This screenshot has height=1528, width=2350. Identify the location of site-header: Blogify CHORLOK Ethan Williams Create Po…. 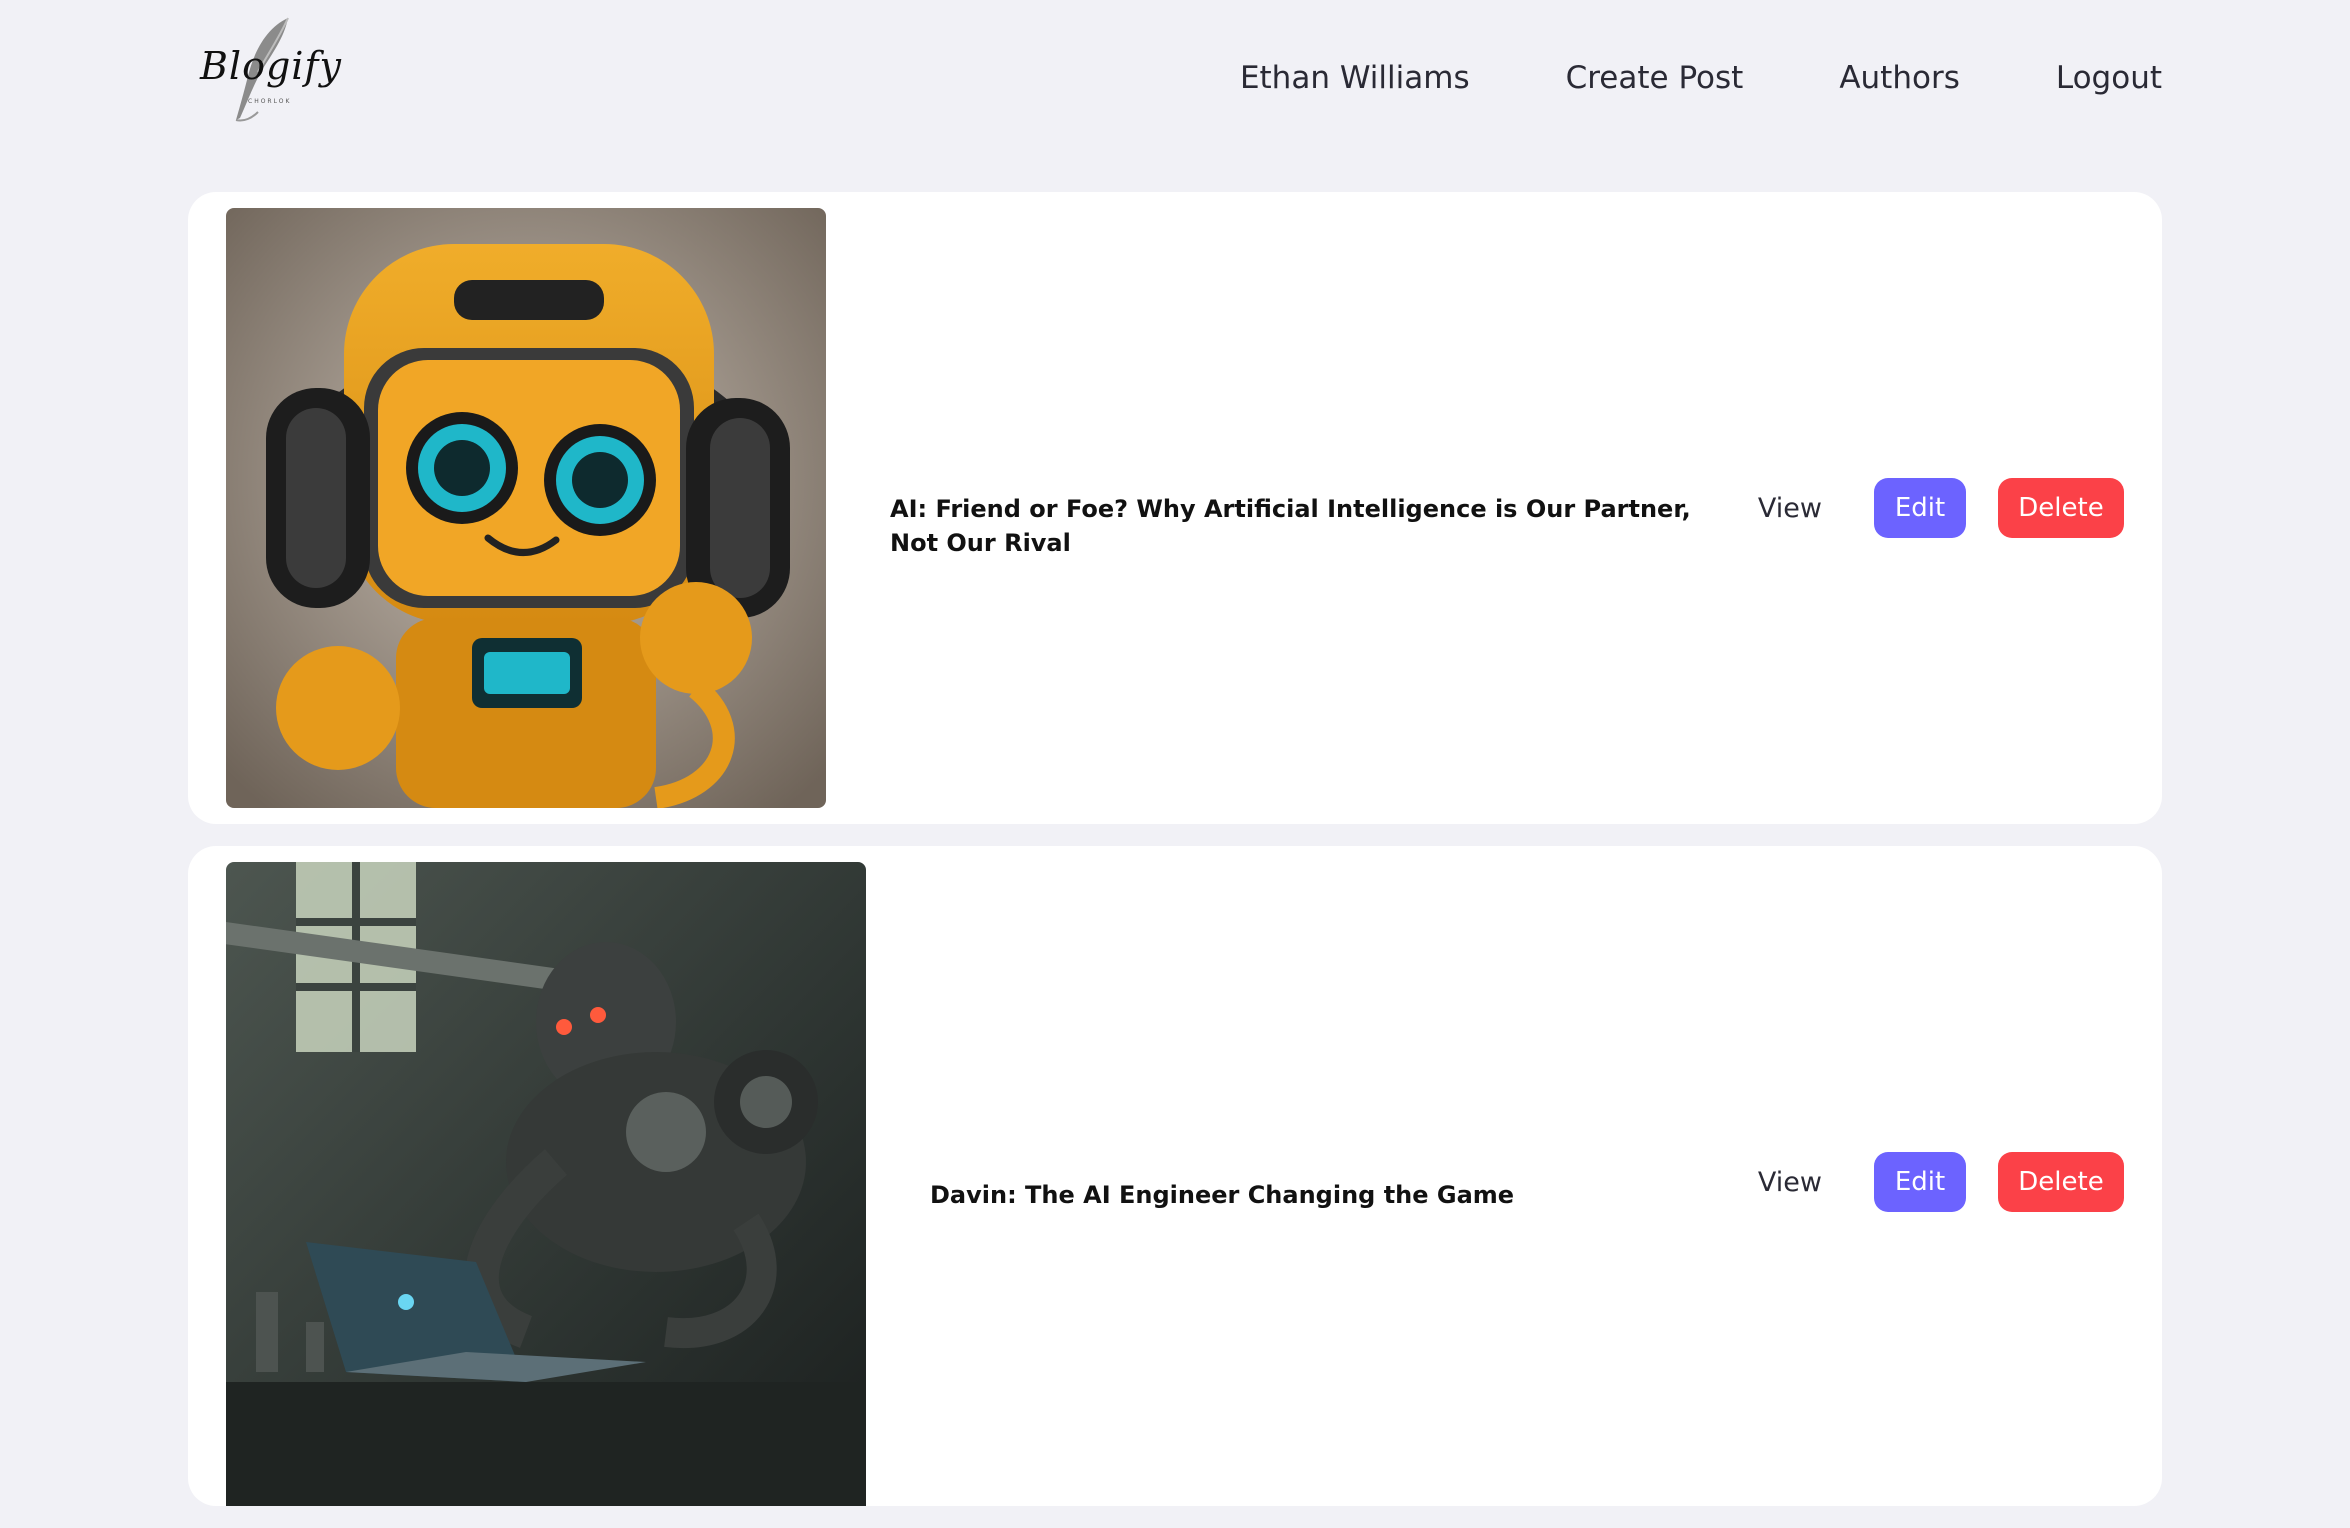
(1175, 80).